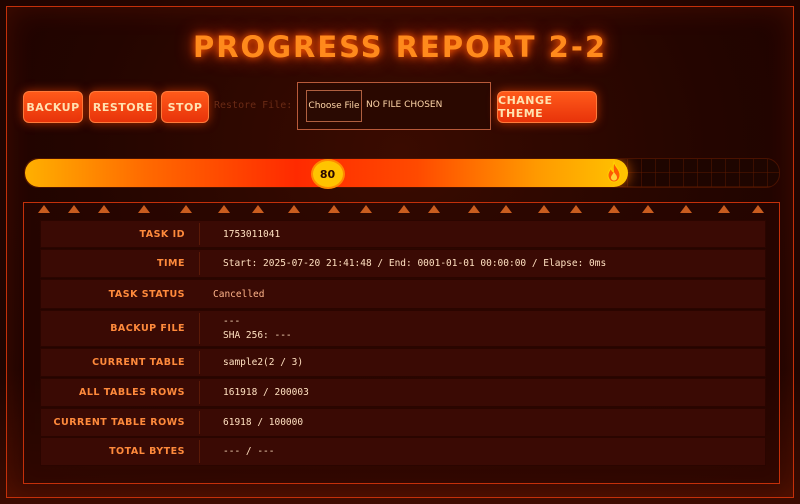 The width and height of the screenshot is (800, 504). I want to click on backup-file-sha: SHA 256: ---, so click(257, 335).